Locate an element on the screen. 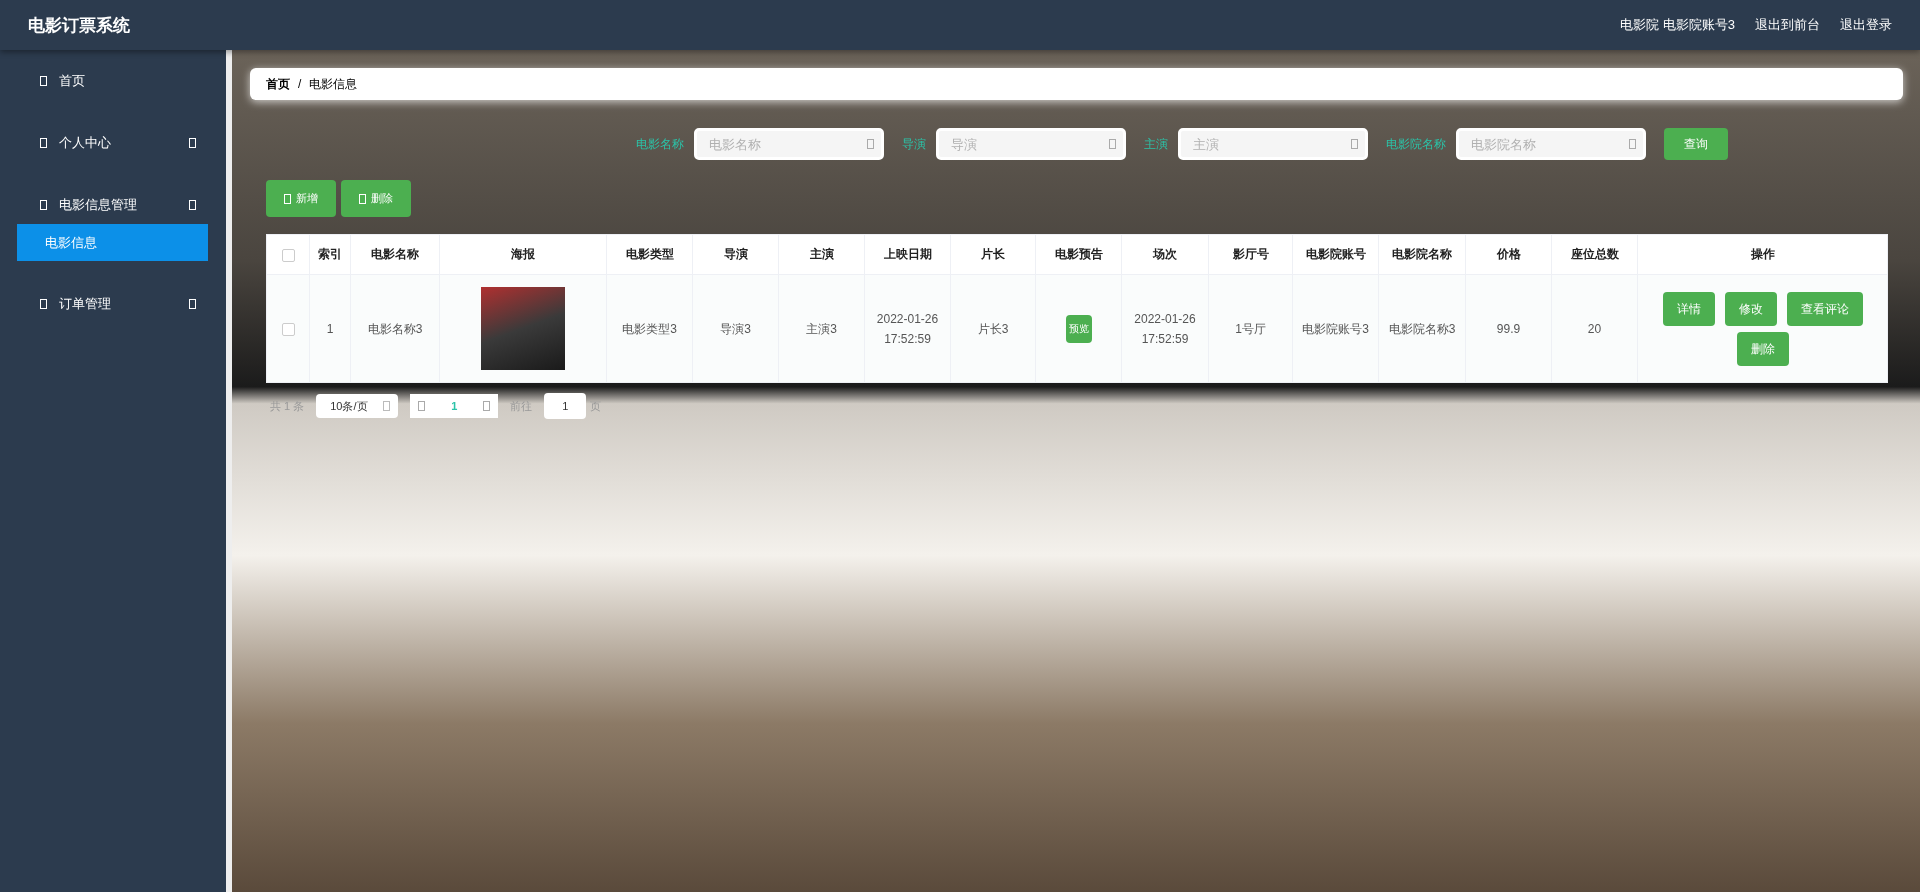  column-header: 场次 is located at coordinates (1165, 254).